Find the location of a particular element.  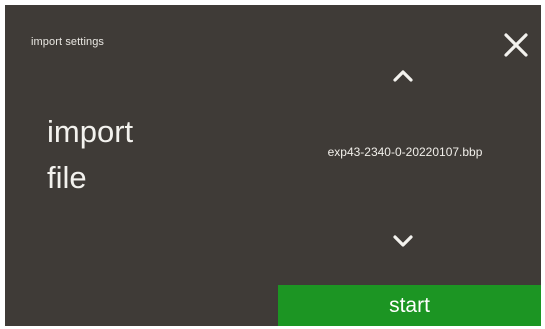

selected-file-name: exp43-2340-0-20220107.bbp is located at coordinates (405, 152).